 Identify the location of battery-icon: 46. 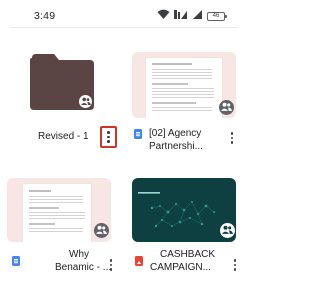
(217, 16).